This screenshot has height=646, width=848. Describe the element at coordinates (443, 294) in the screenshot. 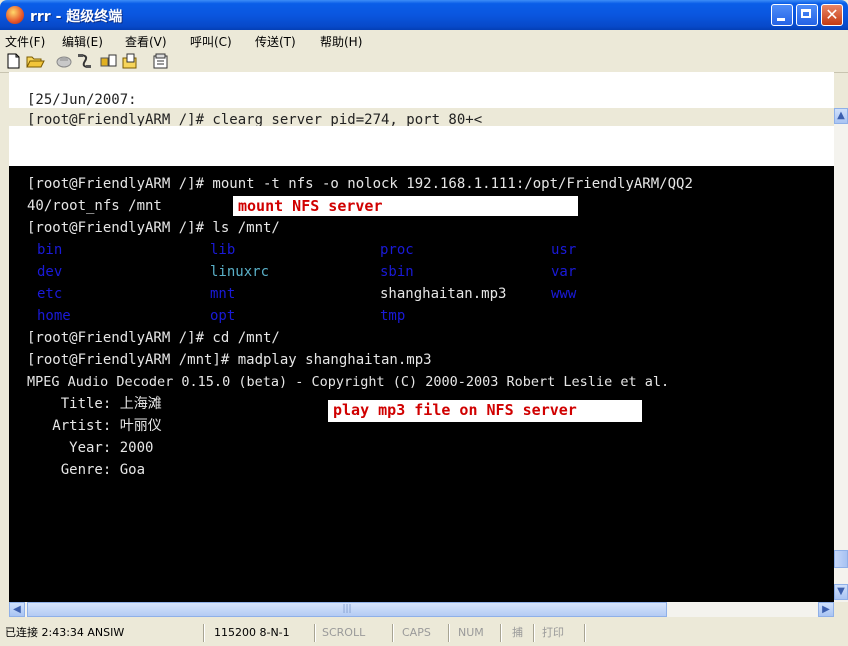

I see `ls-entry: shanghaitan.mp3` at that location.